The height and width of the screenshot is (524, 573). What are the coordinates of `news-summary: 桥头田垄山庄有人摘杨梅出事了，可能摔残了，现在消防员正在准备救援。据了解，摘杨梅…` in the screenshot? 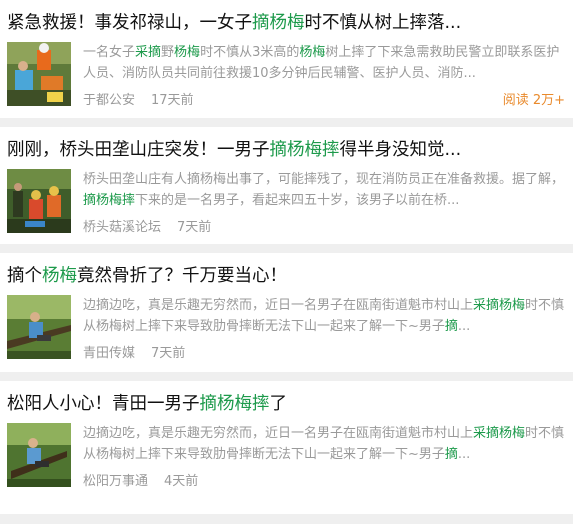 It's located at (324, 190).